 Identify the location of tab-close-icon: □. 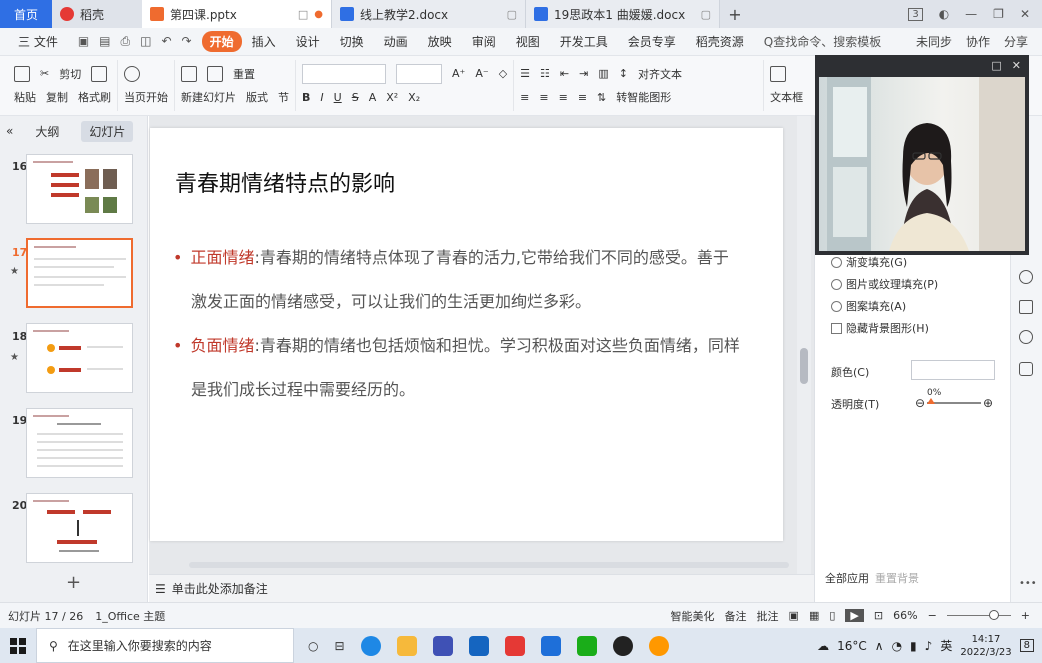
(303, 14).